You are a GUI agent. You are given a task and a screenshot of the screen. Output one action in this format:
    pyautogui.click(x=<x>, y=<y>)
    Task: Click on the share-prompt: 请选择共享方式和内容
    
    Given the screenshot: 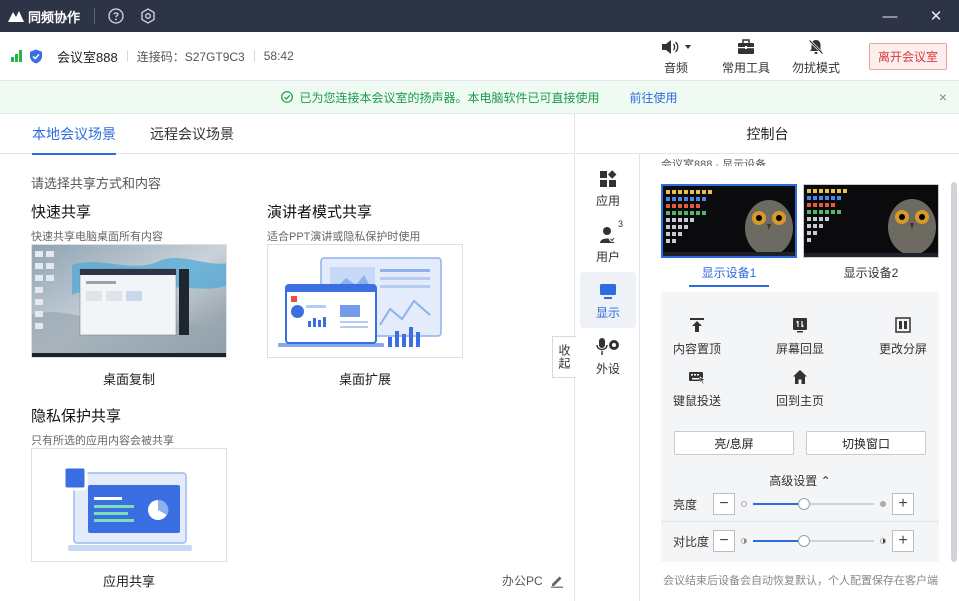 What is the action you would take?
    pyautogui.click(x=96, y=183)
    